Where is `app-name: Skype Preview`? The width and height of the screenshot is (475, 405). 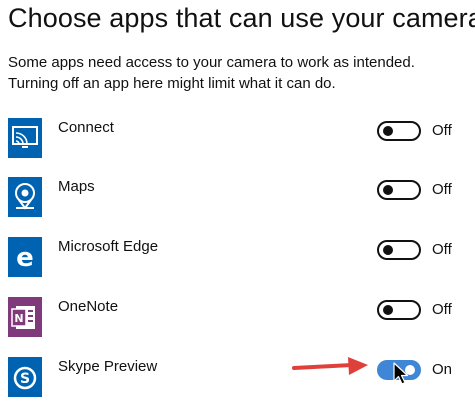
app-name: Skype Preview is located at coordinates (108, 366).